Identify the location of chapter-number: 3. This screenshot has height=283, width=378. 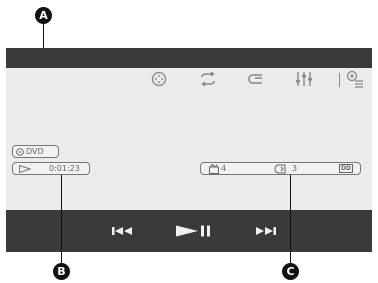
(295, 168).